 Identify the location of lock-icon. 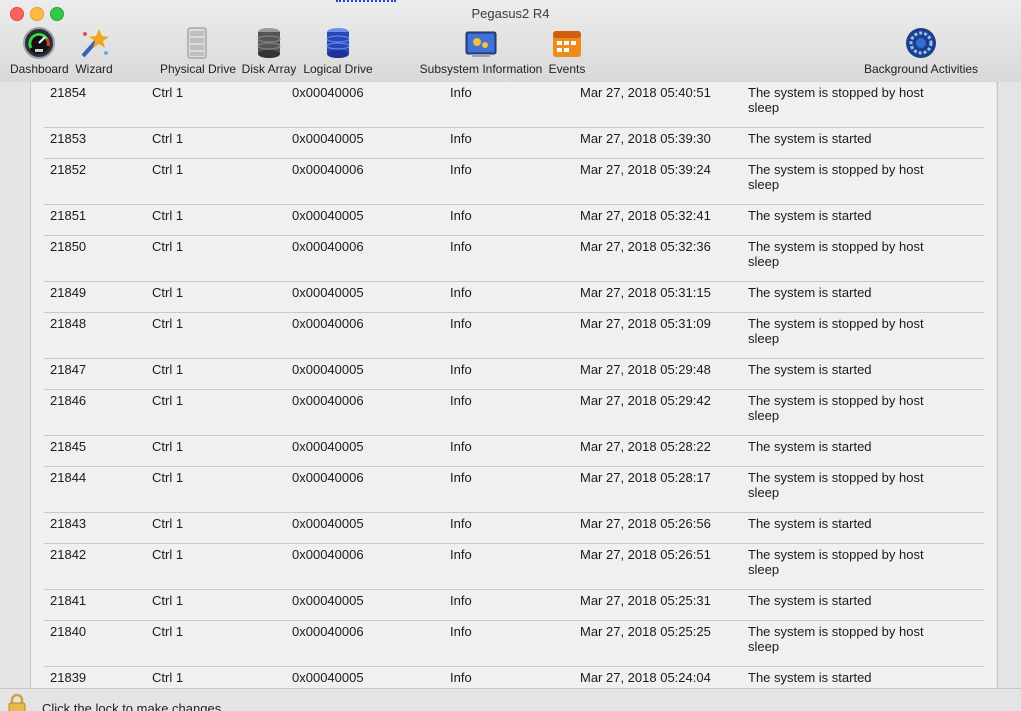
(17, 702).